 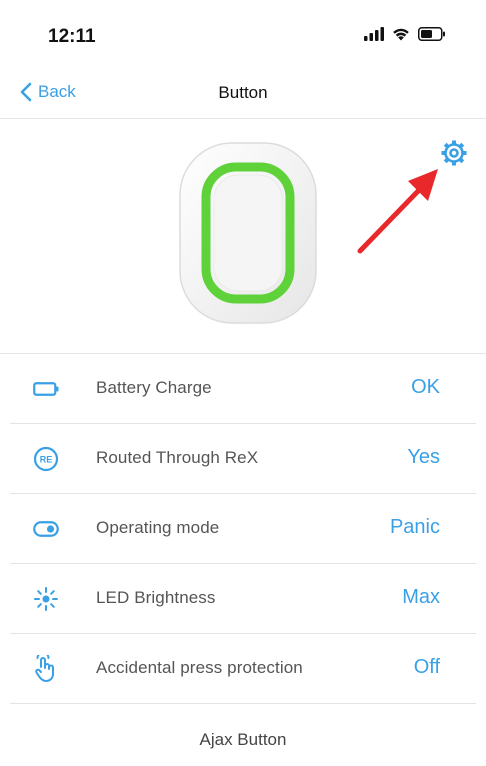 I want to click on row-value: Yes, so click(x=423, y=457).